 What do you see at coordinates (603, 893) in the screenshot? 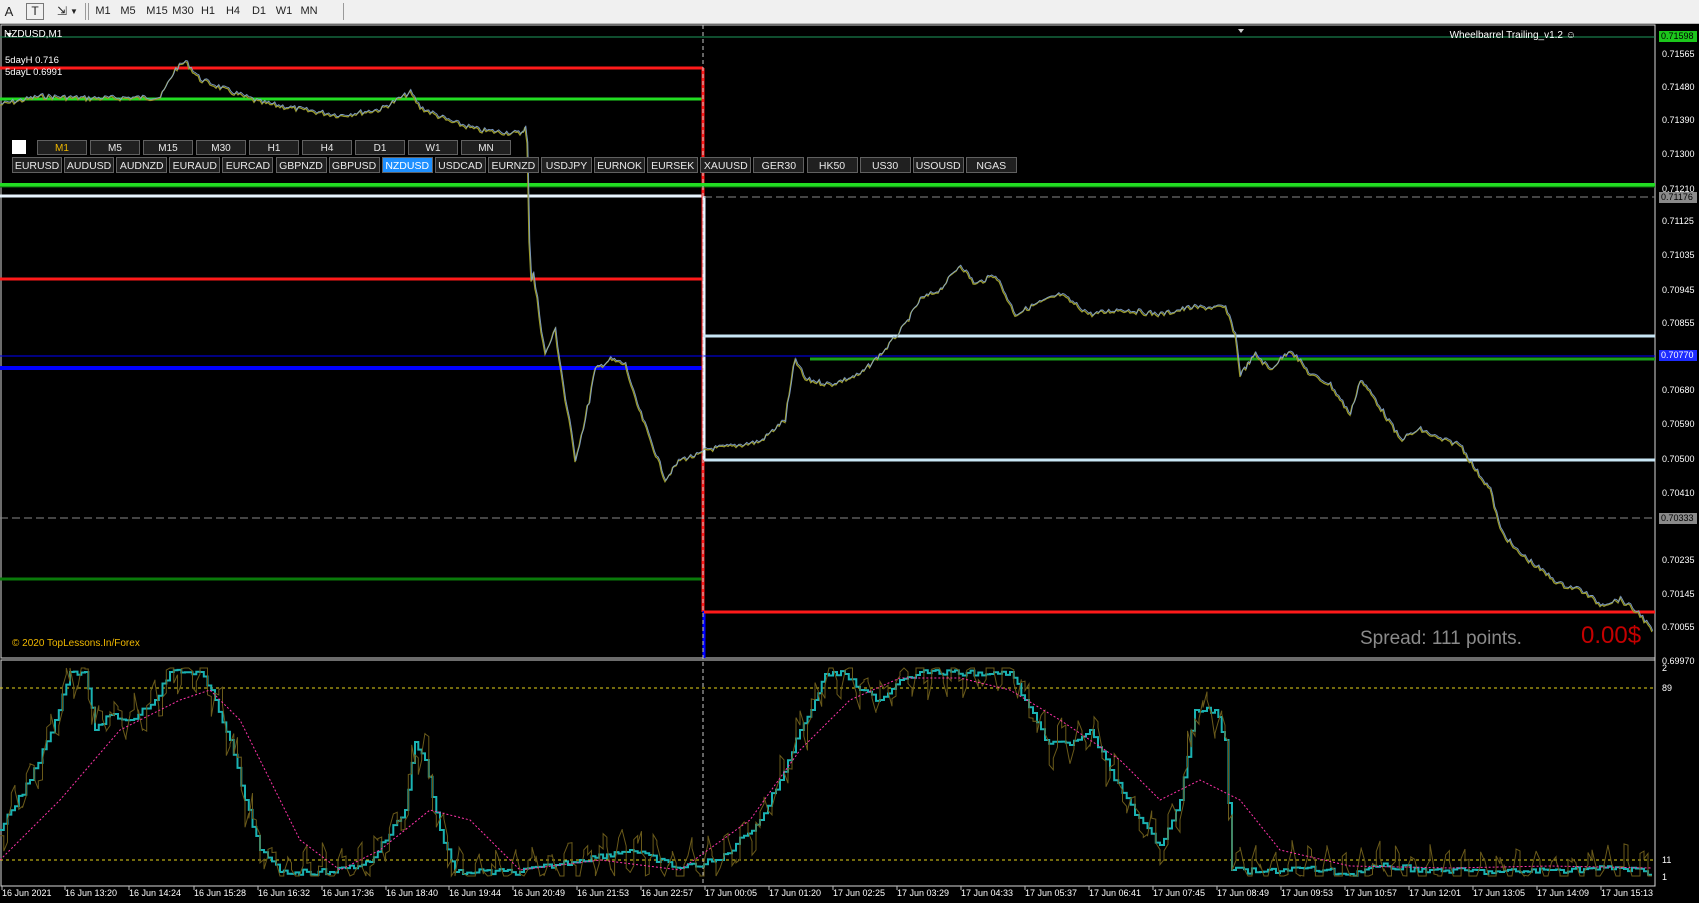
I see `time-axis-label: 16 Jun 21:53` at bounding box center [603, 893].